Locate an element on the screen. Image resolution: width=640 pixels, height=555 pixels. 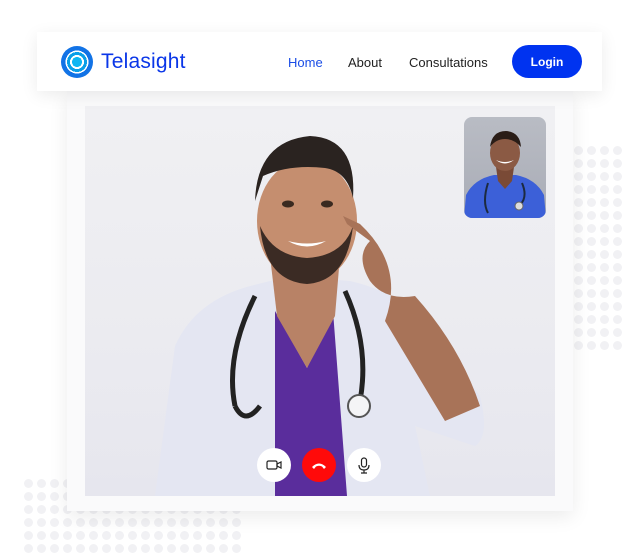
brand-logo: Telasight is located at coordinates (123, 62).